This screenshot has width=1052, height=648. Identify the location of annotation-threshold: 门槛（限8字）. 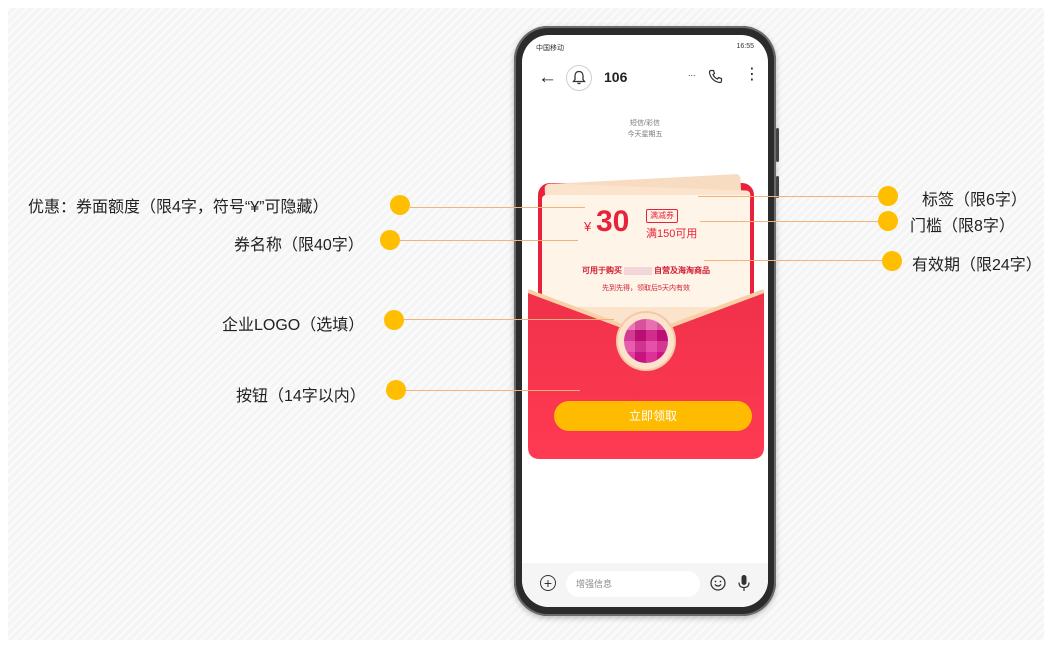
(962, 226).